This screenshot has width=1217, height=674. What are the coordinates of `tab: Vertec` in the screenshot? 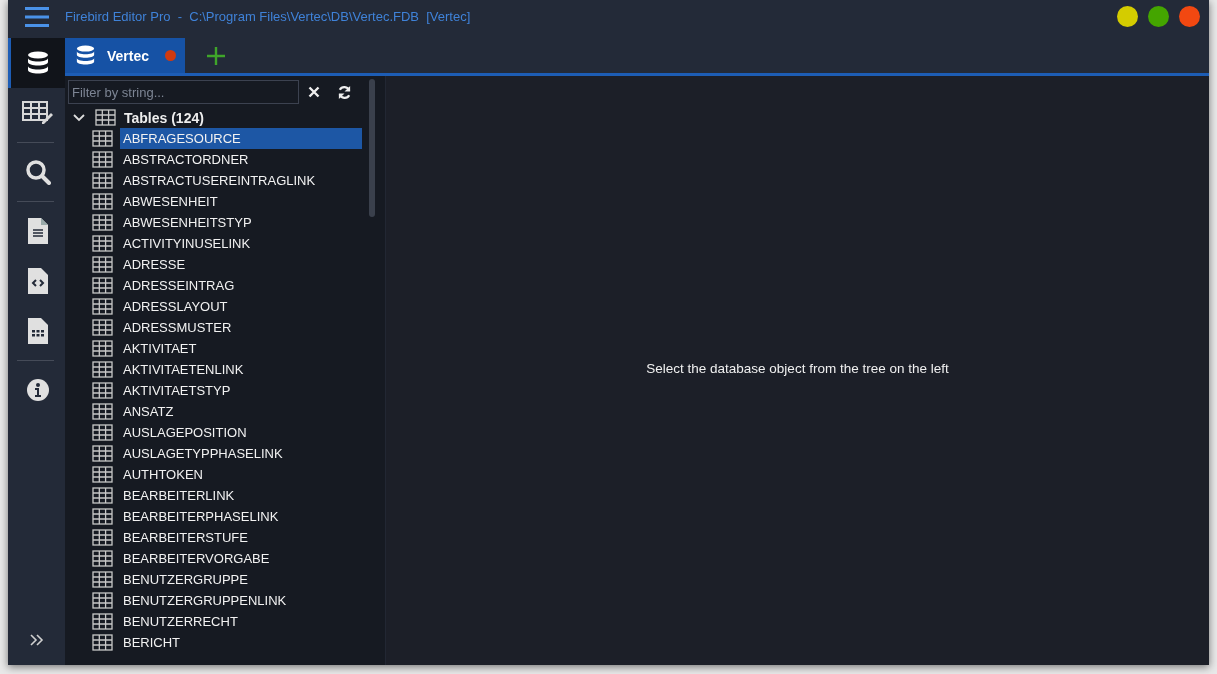 It's located at (125, 55).